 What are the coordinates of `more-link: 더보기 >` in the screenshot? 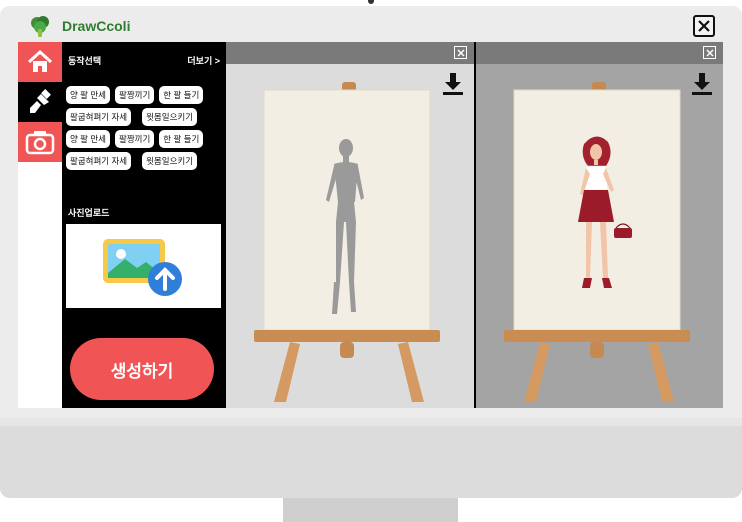 It's located at (203, 60).